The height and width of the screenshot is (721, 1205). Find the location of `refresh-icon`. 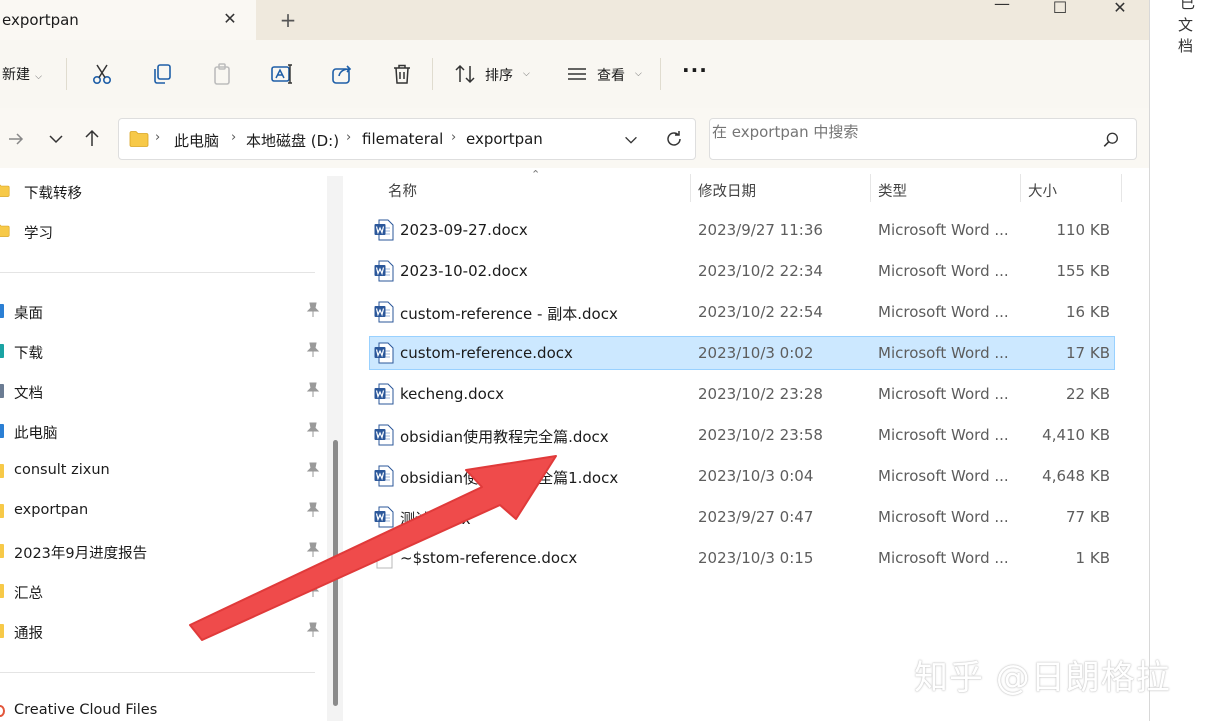

refresh-icon is located at coordinates (674, 139).